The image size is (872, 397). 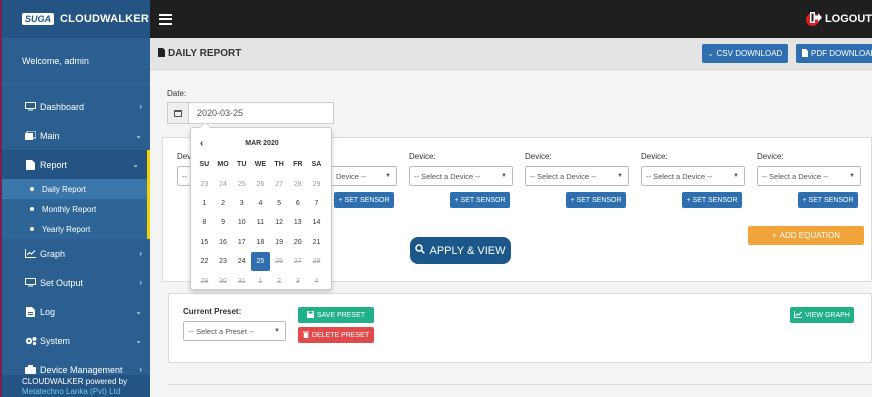 I want to click on hamburger-menu-icon, so click(x=165, y=19).